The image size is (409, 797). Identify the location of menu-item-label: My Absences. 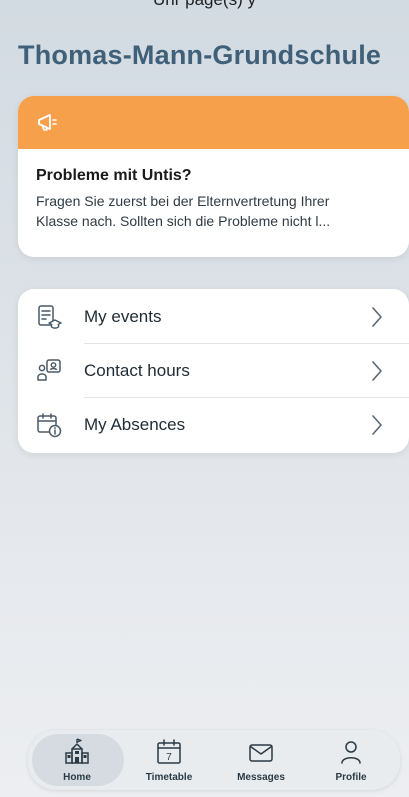
(135, 424).